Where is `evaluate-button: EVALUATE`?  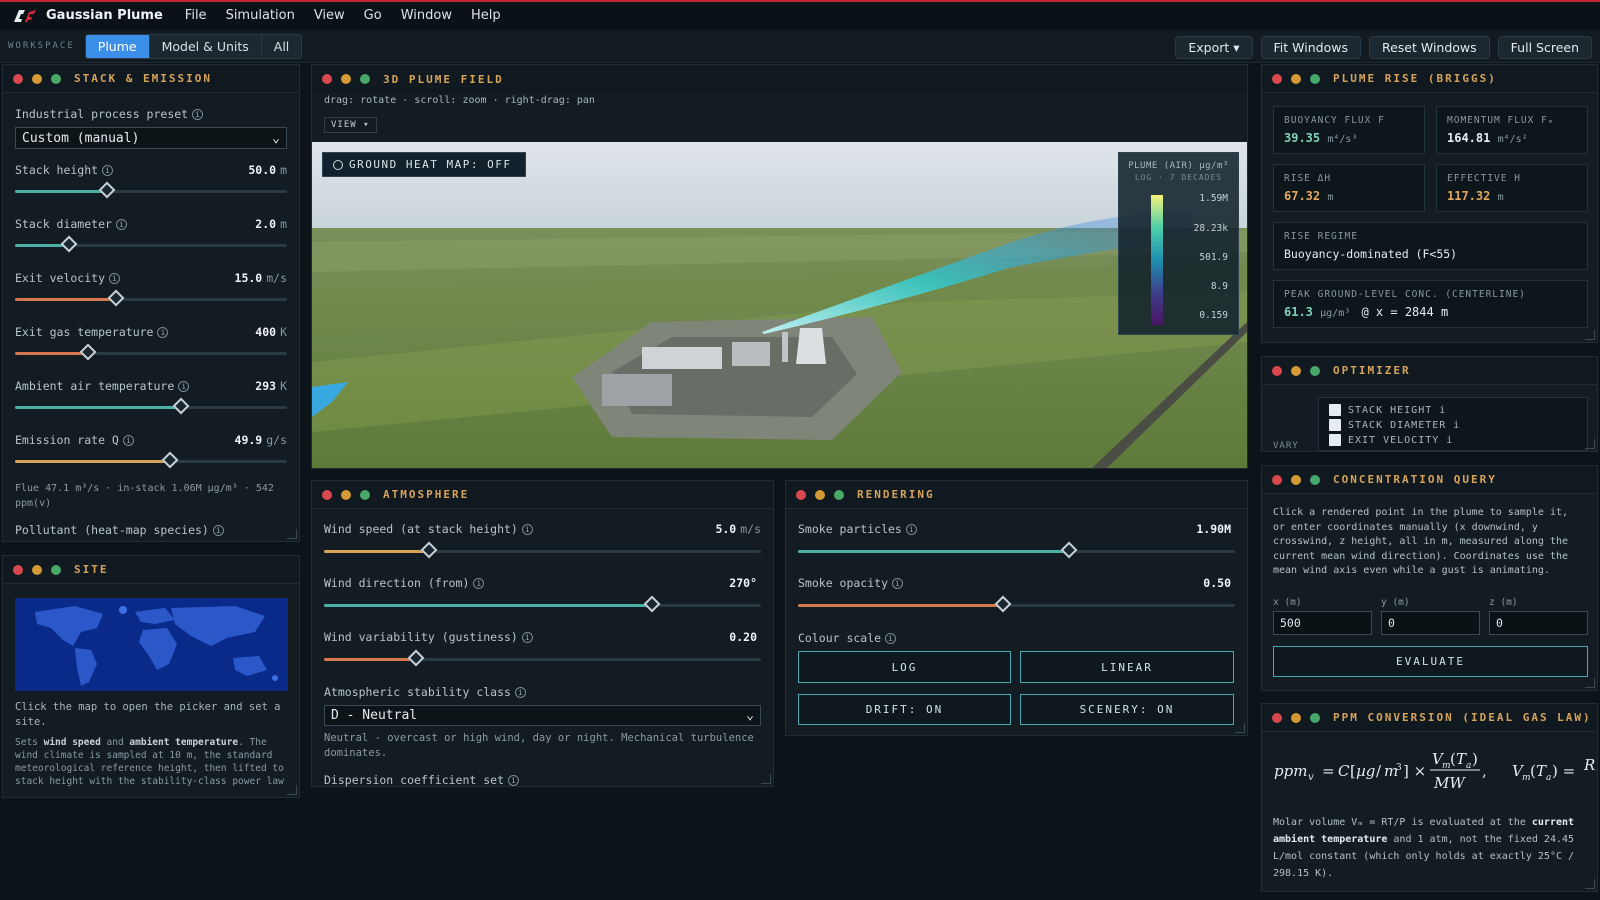
evaluate-button: EVALUATE is located at coordinates (1430, 661).